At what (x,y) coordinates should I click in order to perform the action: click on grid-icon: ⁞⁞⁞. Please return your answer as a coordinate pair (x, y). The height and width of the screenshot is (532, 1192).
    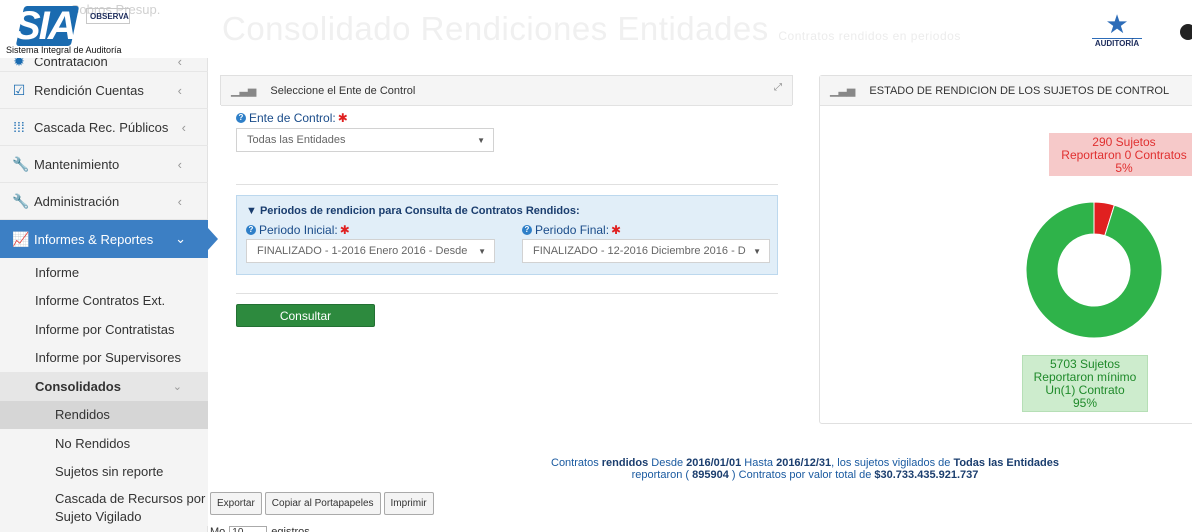
    Looking at the image, I should click on (19, 127).